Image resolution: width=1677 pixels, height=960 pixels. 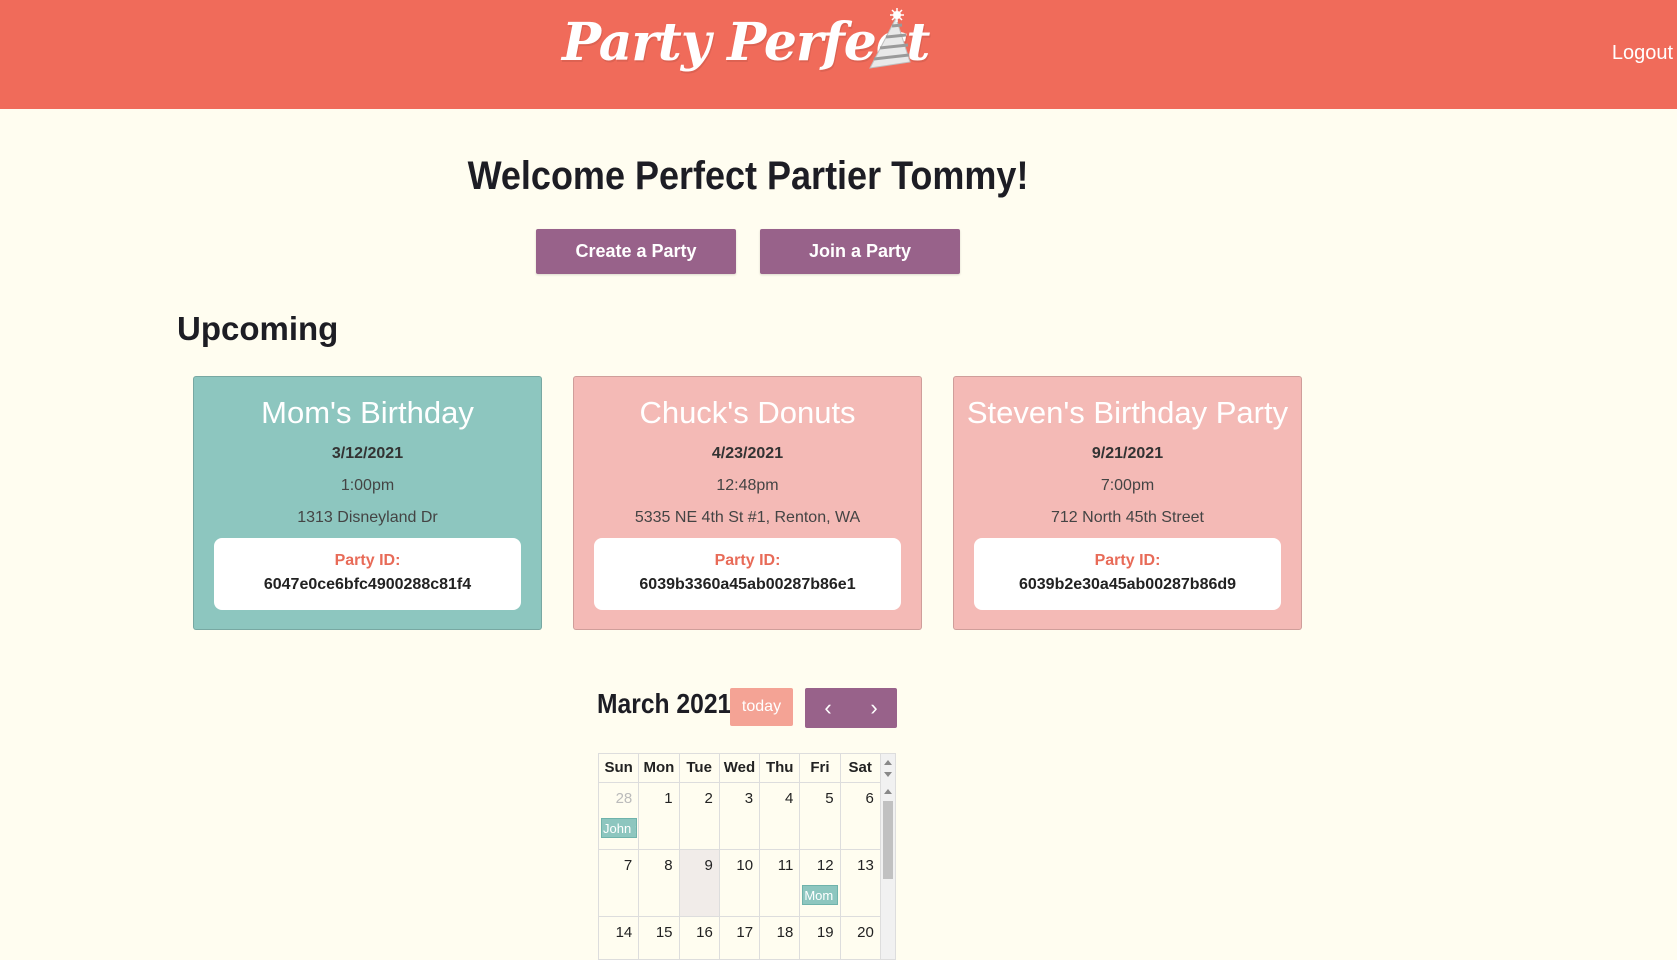 What do you see at coordinates (838, 54) in the screenshot?
I see `navbar: Party Perfect Logout` at bounding box center [838, 54].